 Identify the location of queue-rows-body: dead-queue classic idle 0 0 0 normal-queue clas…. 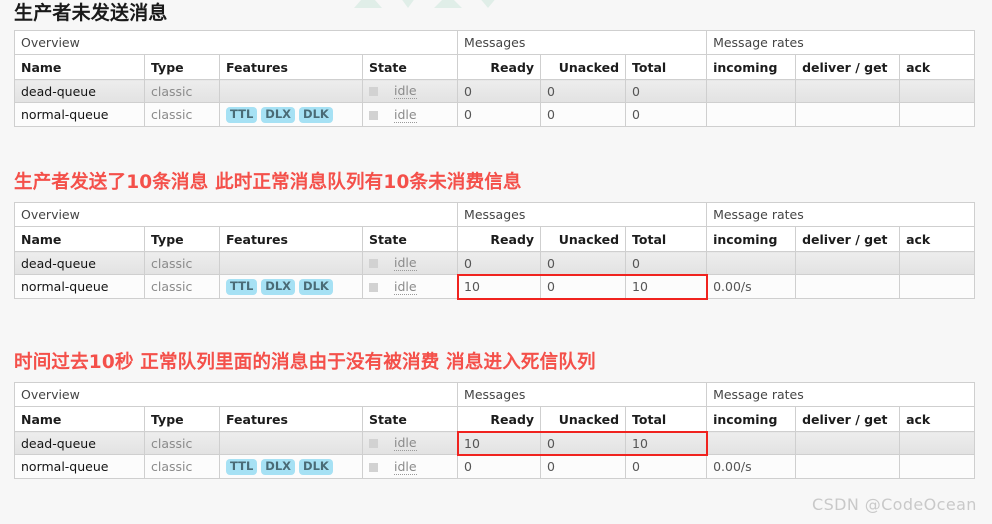
(495, 103).